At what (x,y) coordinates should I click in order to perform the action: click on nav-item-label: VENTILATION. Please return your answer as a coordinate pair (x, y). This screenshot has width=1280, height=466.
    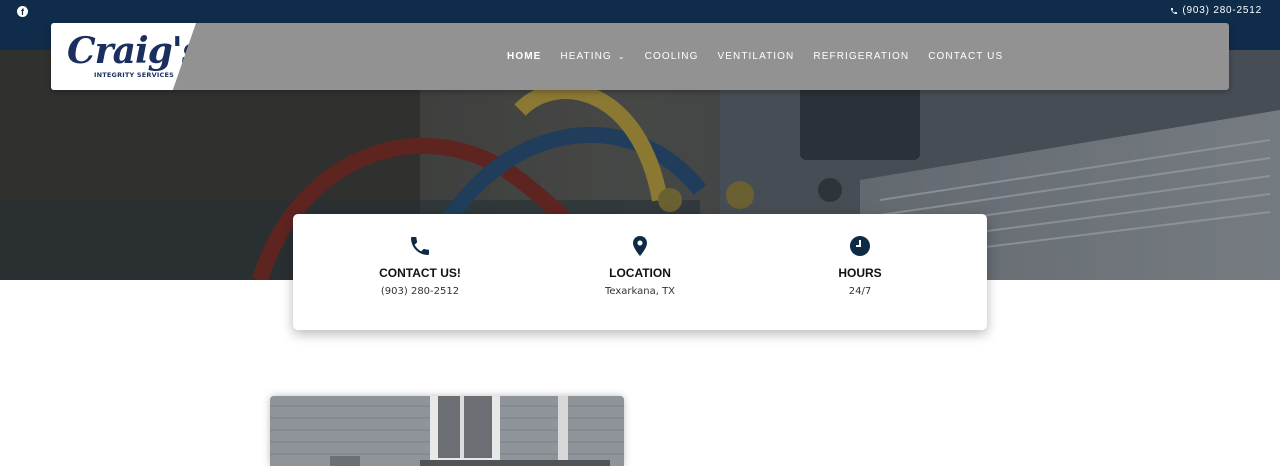
    Looking at the image, I should click on (756, 56).